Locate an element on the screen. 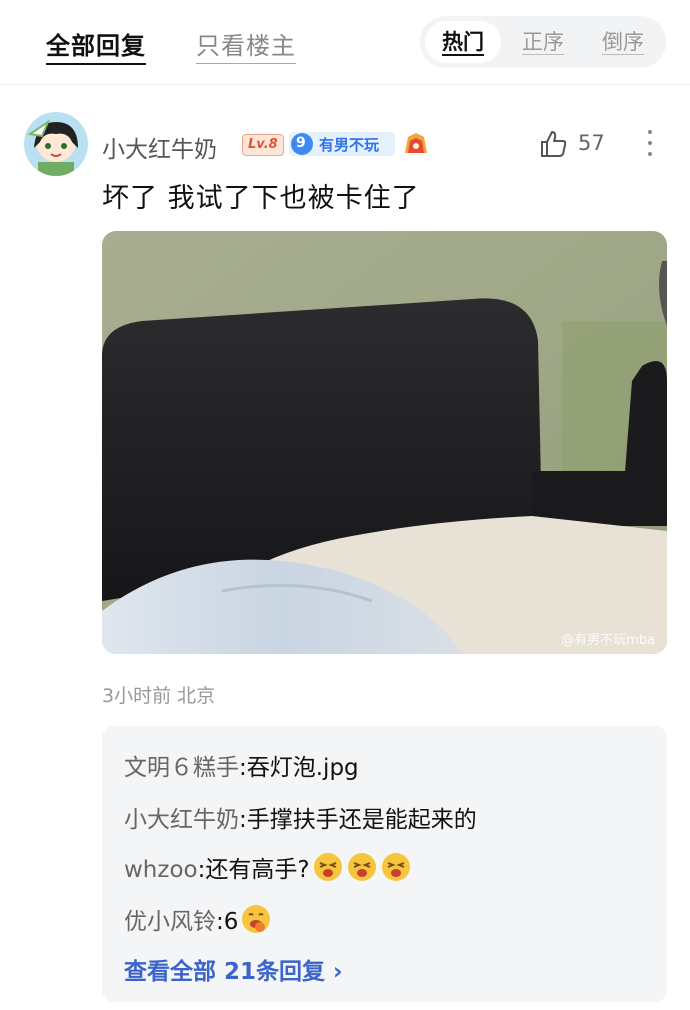  reply-item: 文明６糕手:吞灯泡.jpg is located at coordinates (241, 765).